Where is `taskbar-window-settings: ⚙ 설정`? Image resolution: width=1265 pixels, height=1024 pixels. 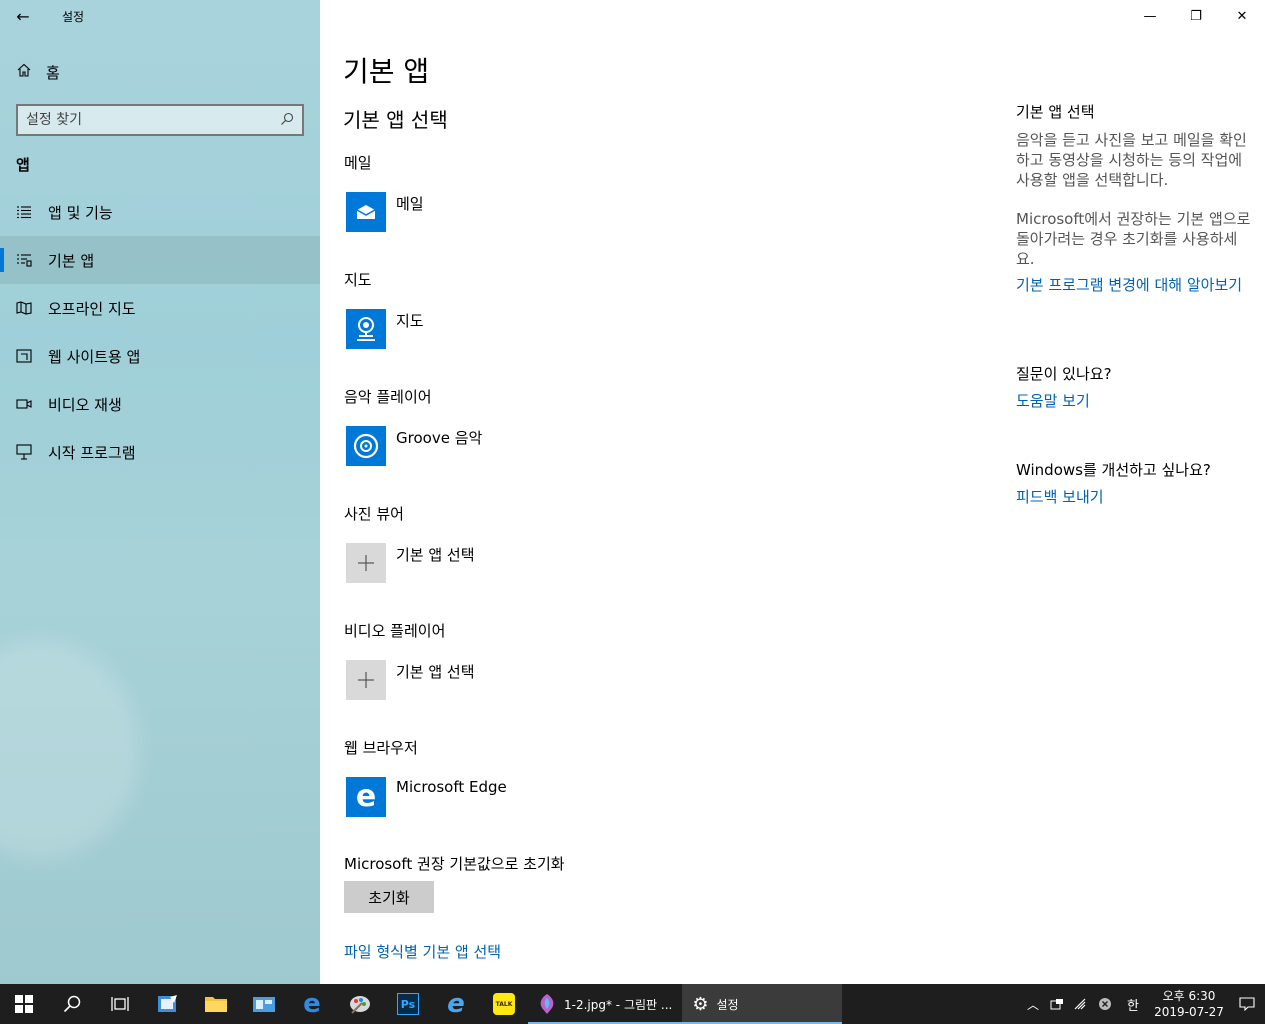 taskbar-window-settings: ⚙ 설정 is located at coordinates (762, 1004).